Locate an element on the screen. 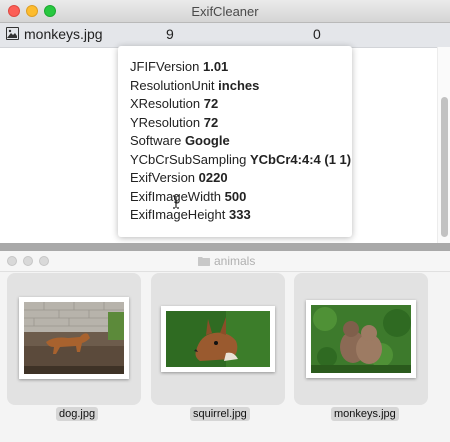 The image size is (450, 442). meta-row-ycbcr-subsampling: YCbCrSubSampling YCbCr4:4:4 (1 1) is located at coordinates (241, 161).